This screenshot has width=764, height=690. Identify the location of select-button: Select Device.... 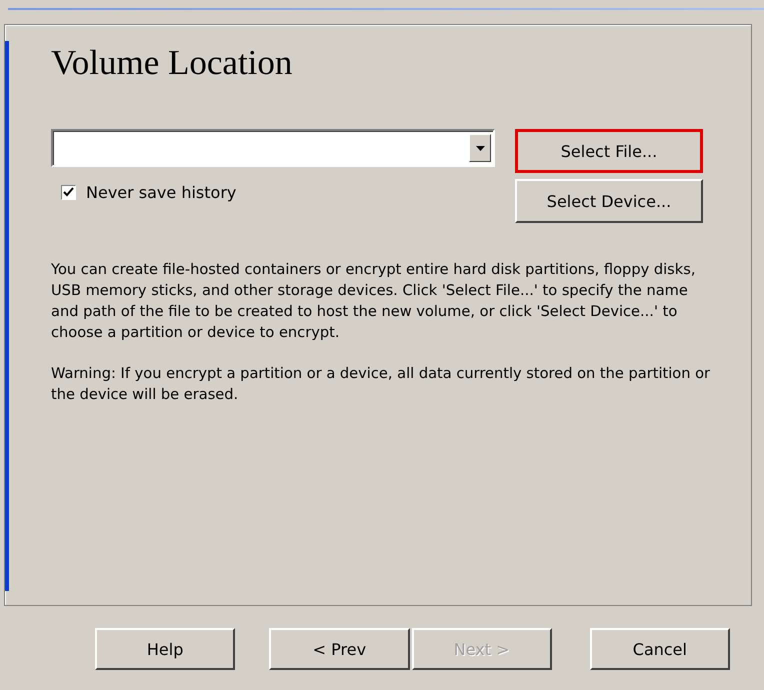
(609, 201).